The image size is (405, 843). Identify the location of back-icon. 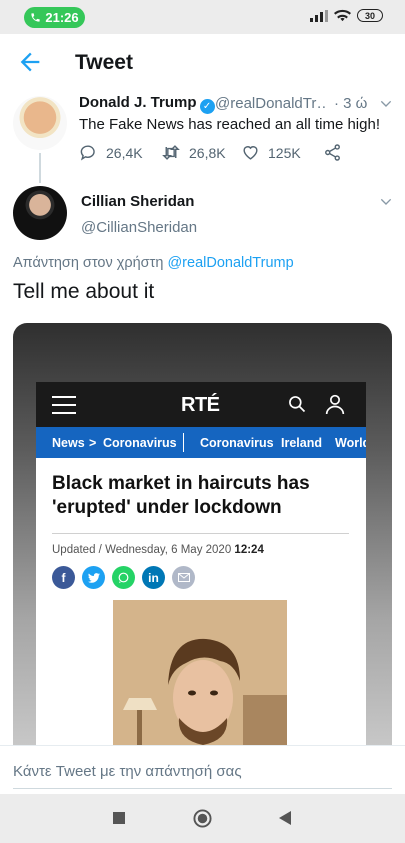
(285, 818).